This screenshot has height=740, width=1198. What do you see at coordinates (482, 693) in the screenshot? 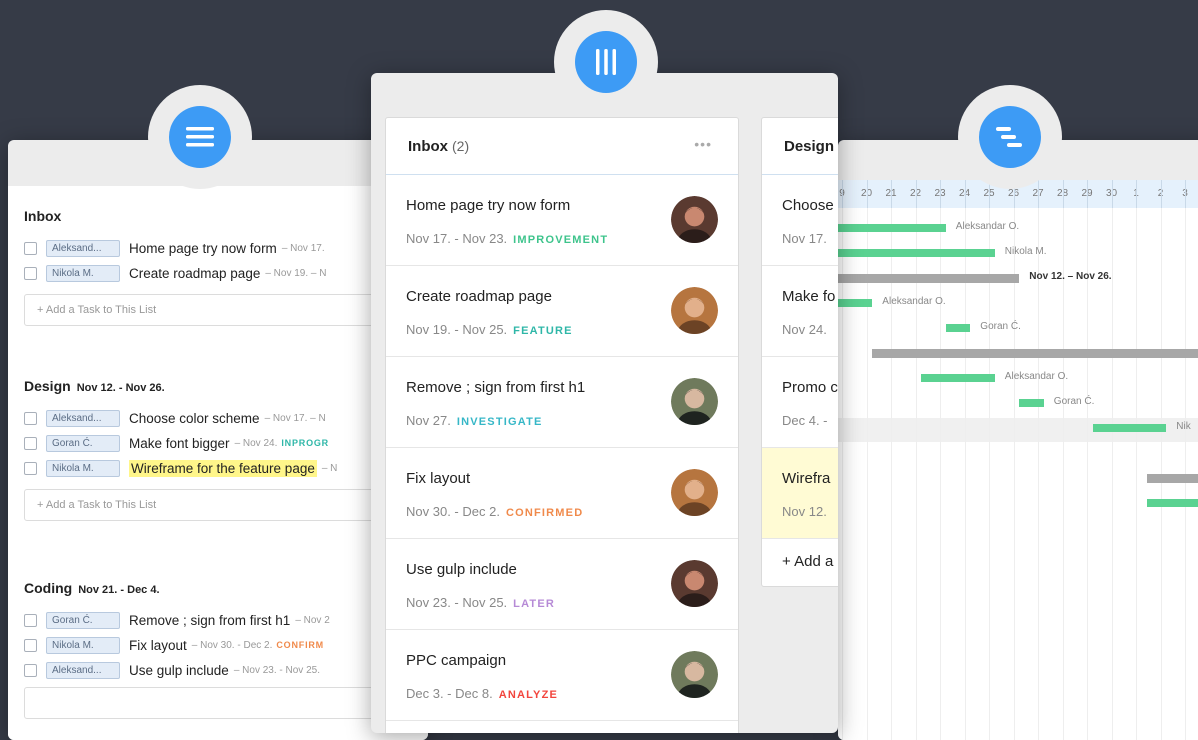
I see `card-dates: Dec 3. - Dec 8. ANALYZE` at bounding box center [482, 693].